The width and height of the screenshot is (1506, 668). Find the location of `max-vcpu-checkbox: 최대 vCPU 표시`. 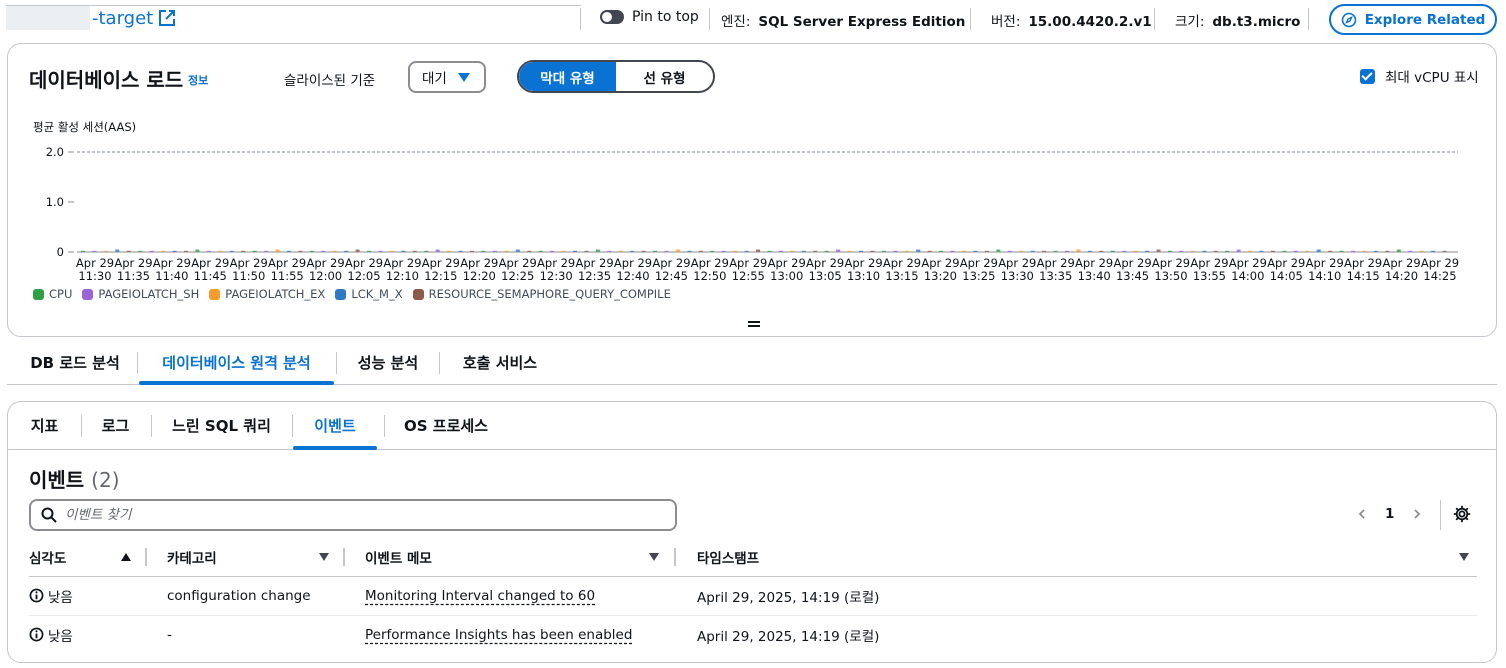

max-vcpu-checkbox: 최대 vCPU 표시 is located at coordinates (1419, 76).